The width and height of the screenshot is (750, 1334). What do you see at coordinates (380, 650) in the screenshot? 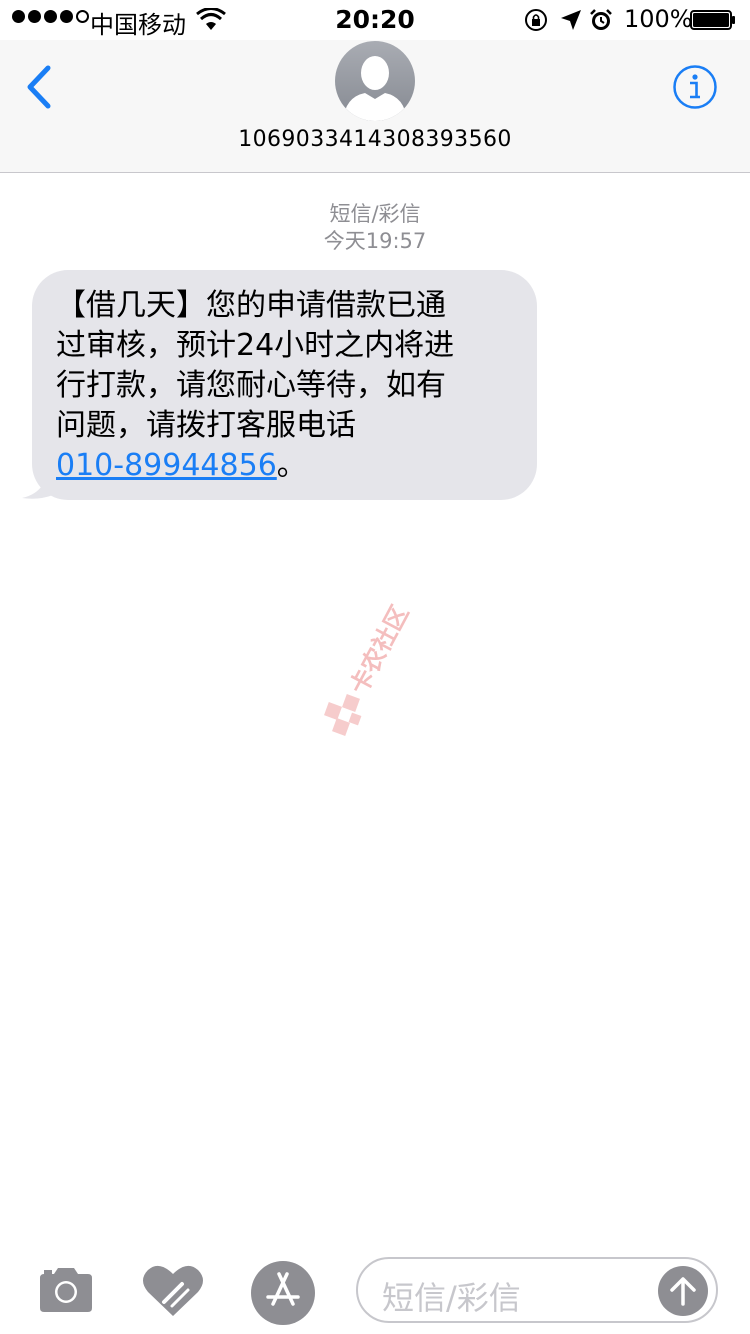
I see `watermark-text: 卡农社区` at bounding box center [380, 650].